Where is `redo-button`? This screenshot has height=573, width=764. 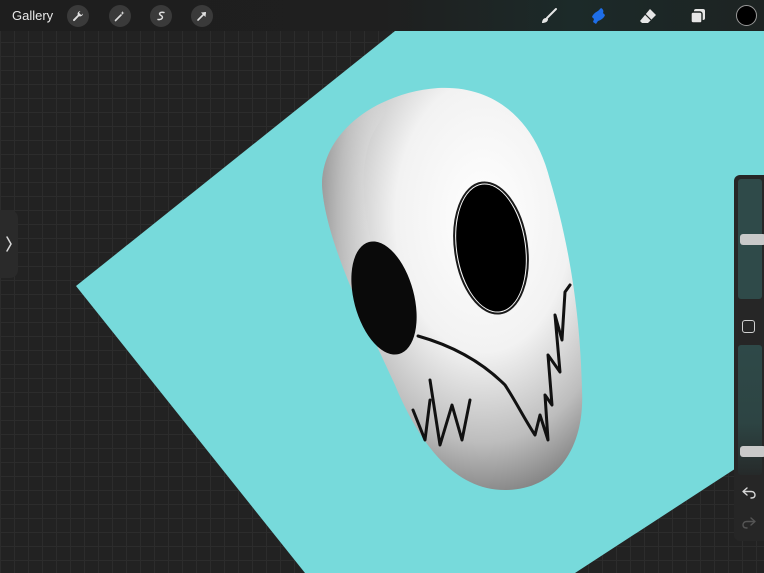 redo-button is located at coordinates (749, 523).